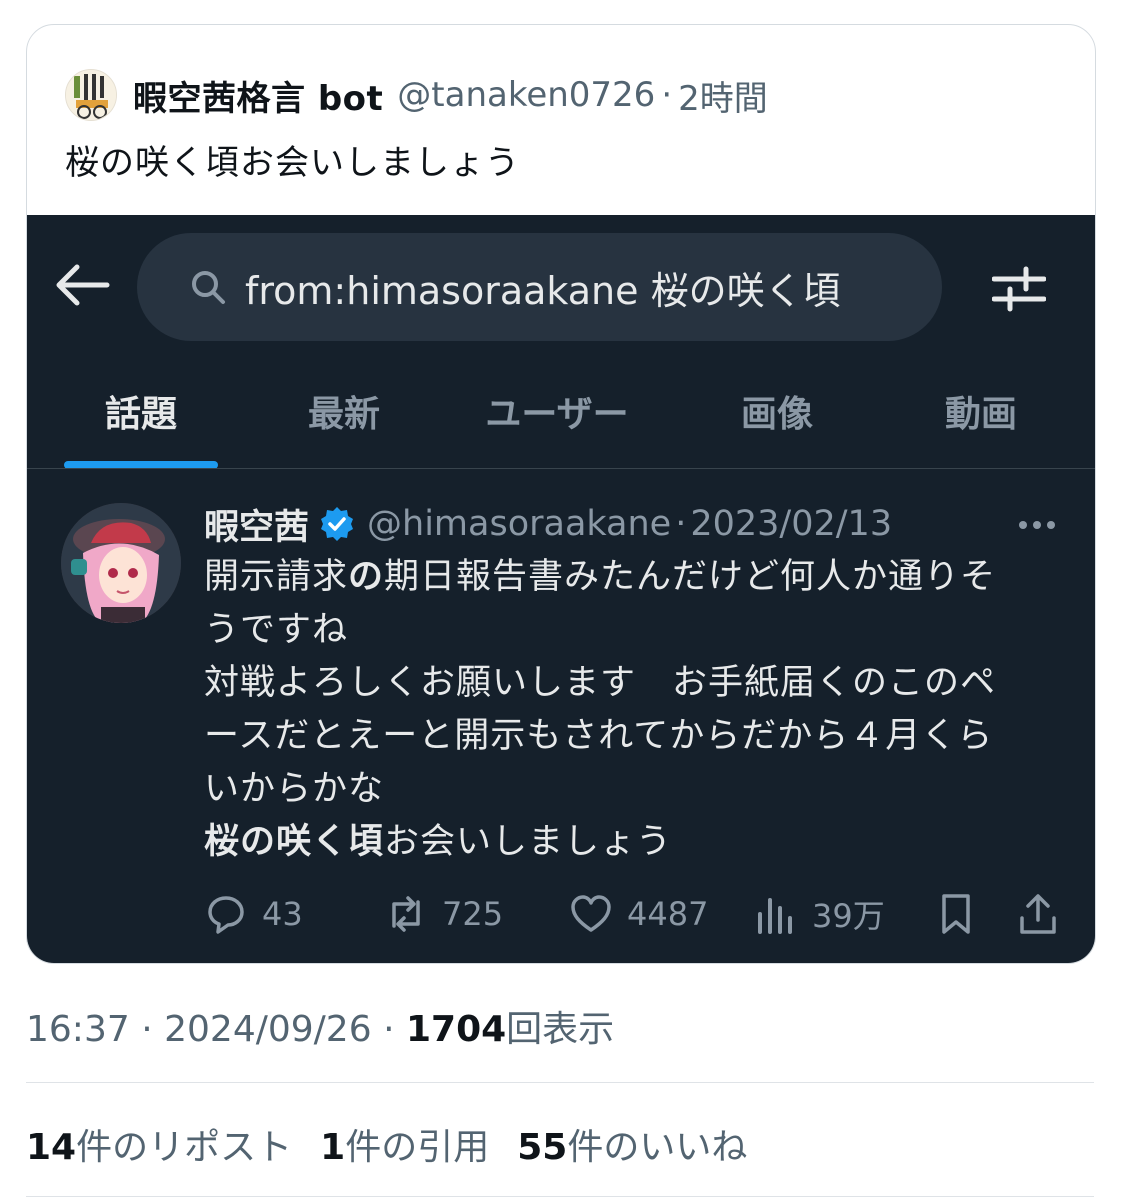 The image size is (1121, 1200). Describe the element at coordinates (294, 789) in the screenshot. I see `body-line-5: いからかな` at that location.